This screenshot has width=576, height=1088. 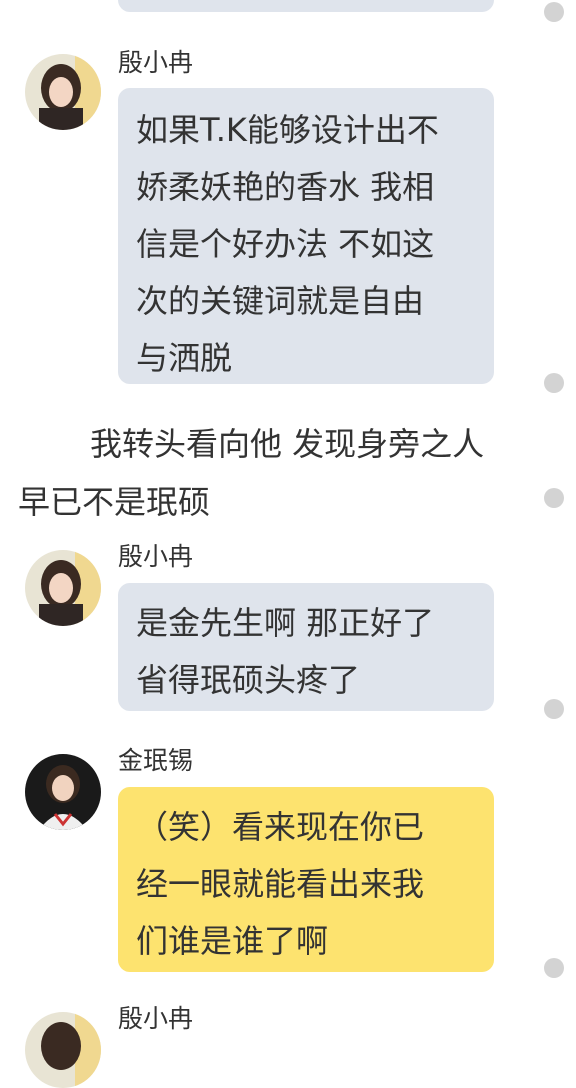 I want to click on message-line: 是金先生啊 那正好了, so click(x=285, y=623).